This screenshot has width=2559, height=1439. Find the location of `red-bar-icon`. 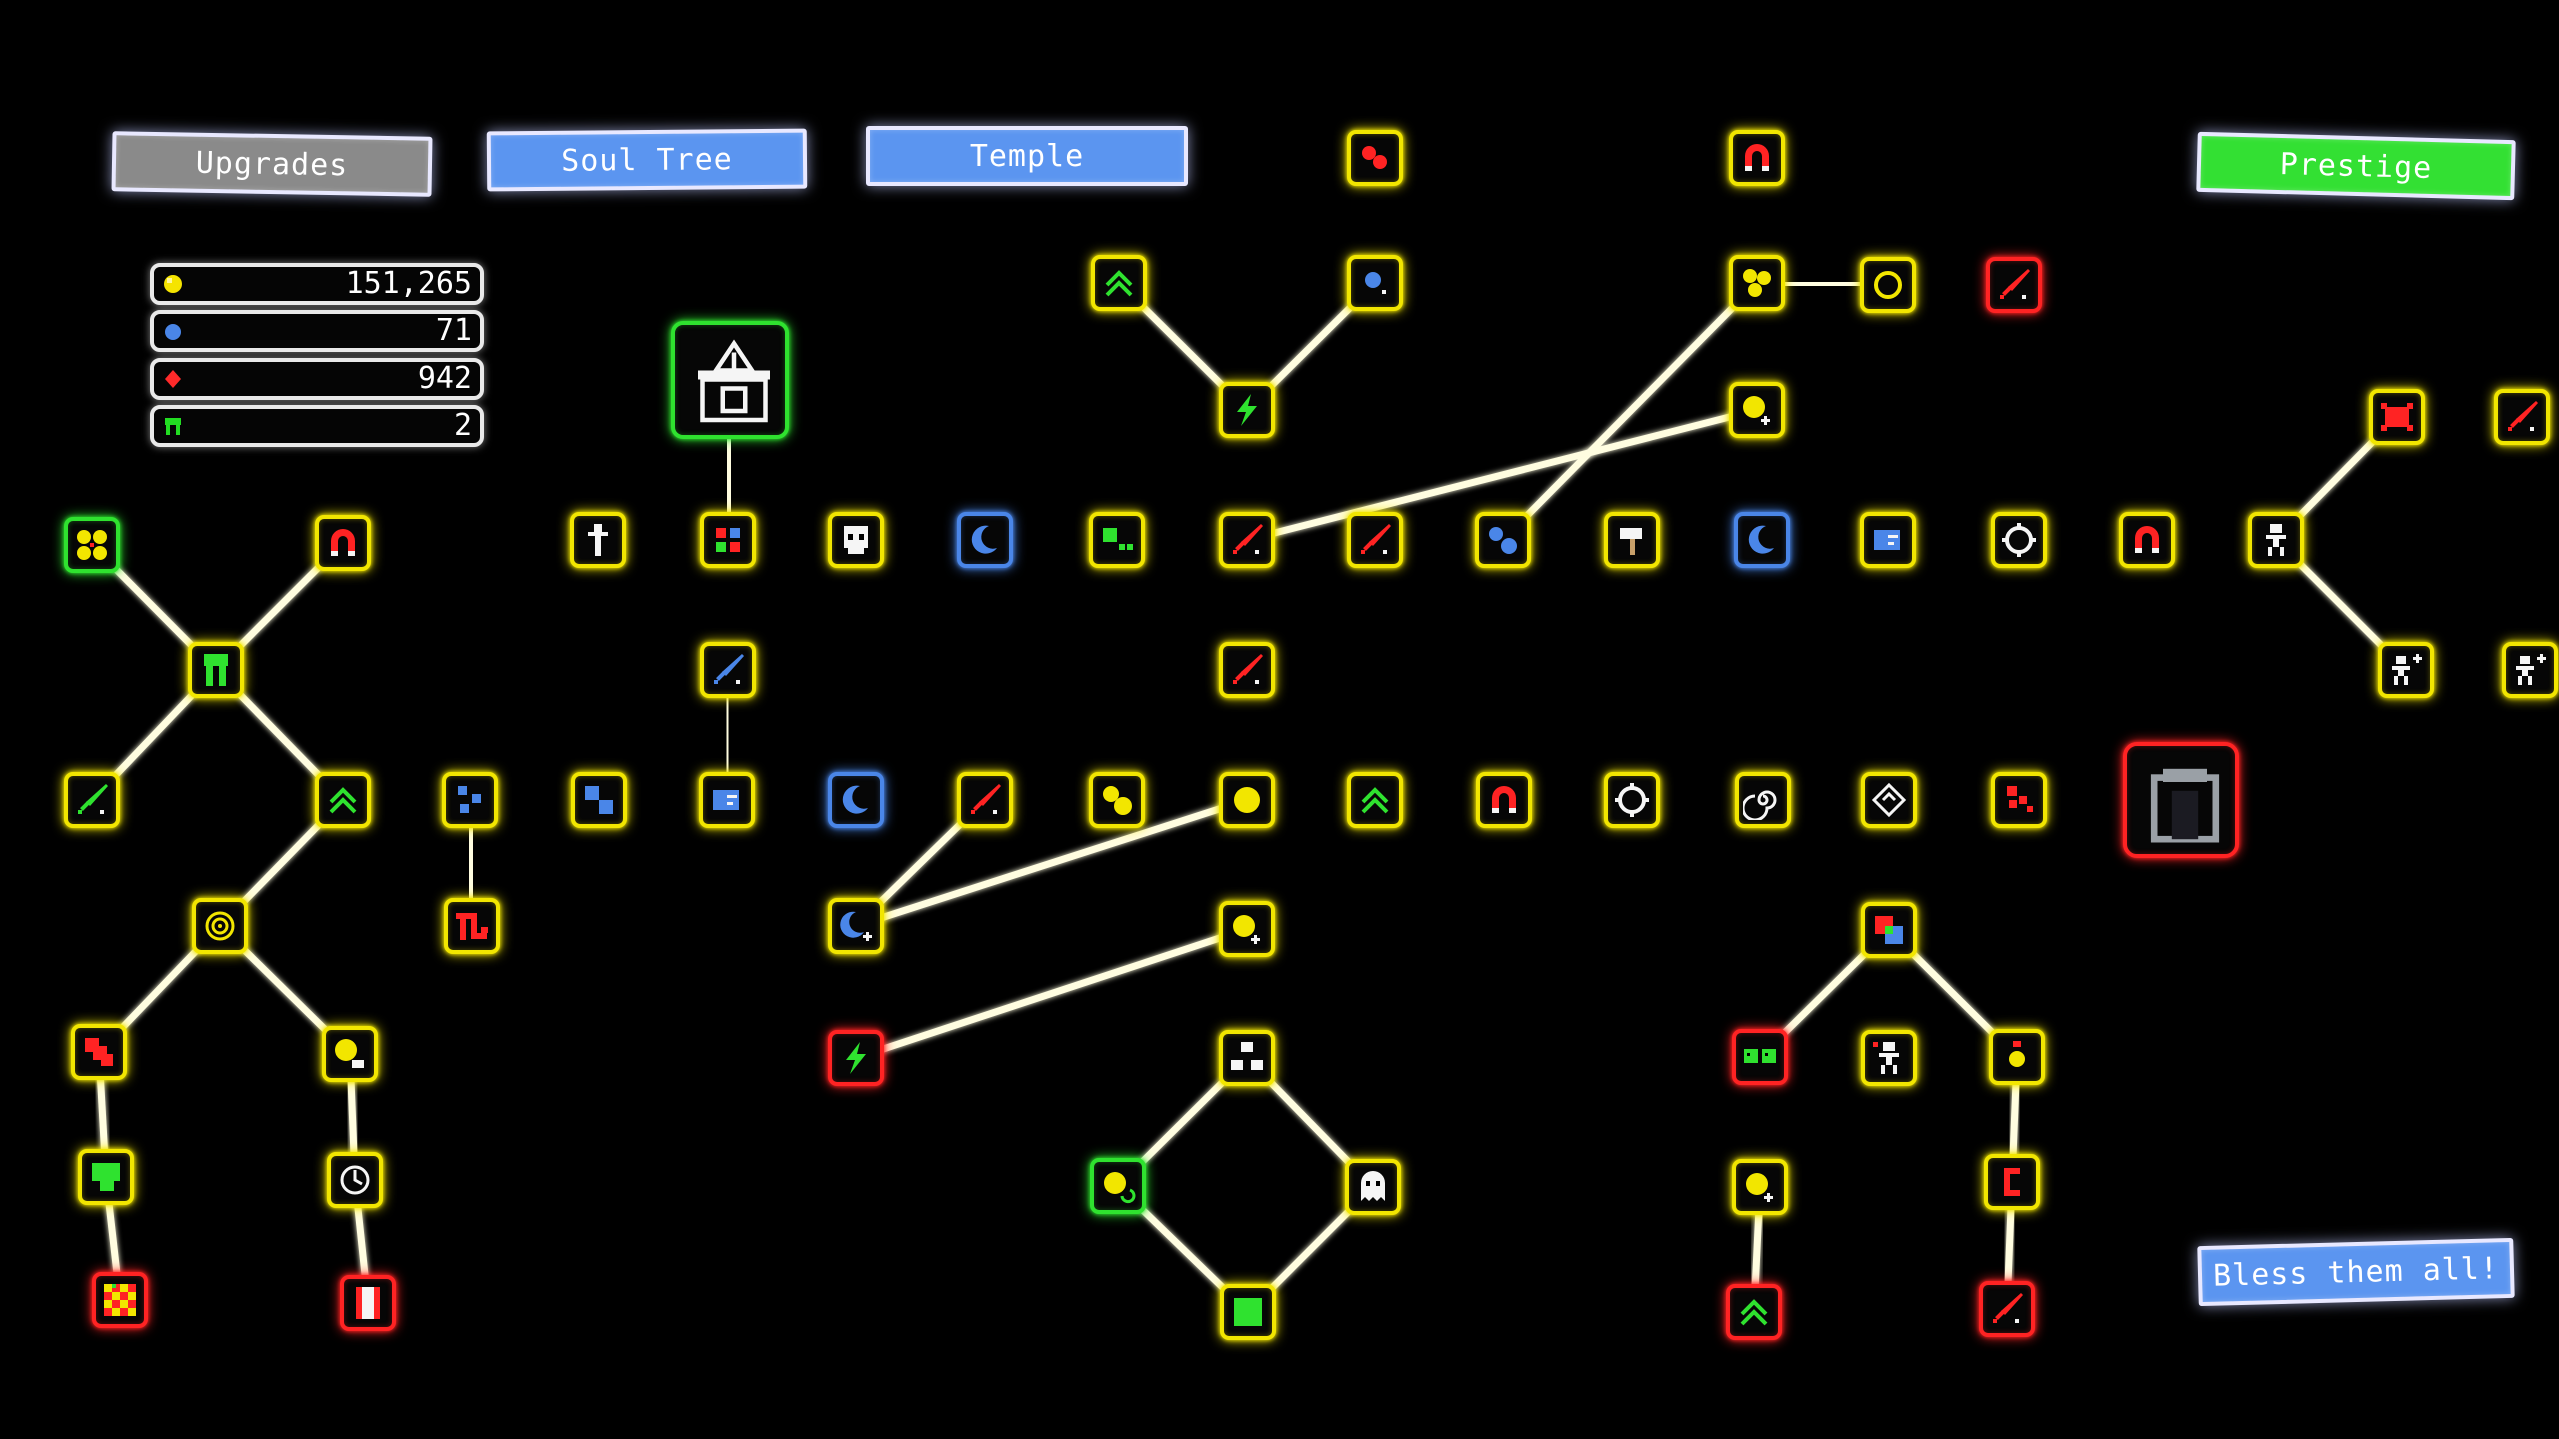

red-bar-icon is located at coordinates (368, 1303).